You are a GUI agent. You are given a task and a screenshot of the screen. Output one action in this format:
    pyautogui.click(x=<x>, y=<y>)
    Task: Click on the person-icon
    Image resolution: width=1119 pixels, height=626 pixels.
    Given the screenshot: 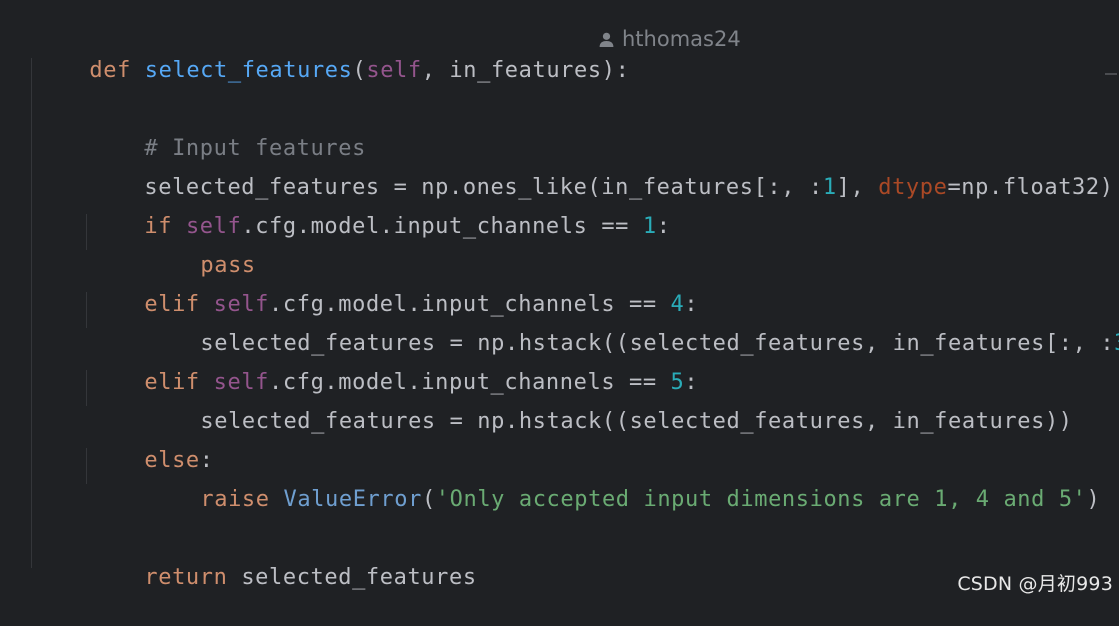 What is the action you would take?
    pyautogui.click(x=606, y=39)
    